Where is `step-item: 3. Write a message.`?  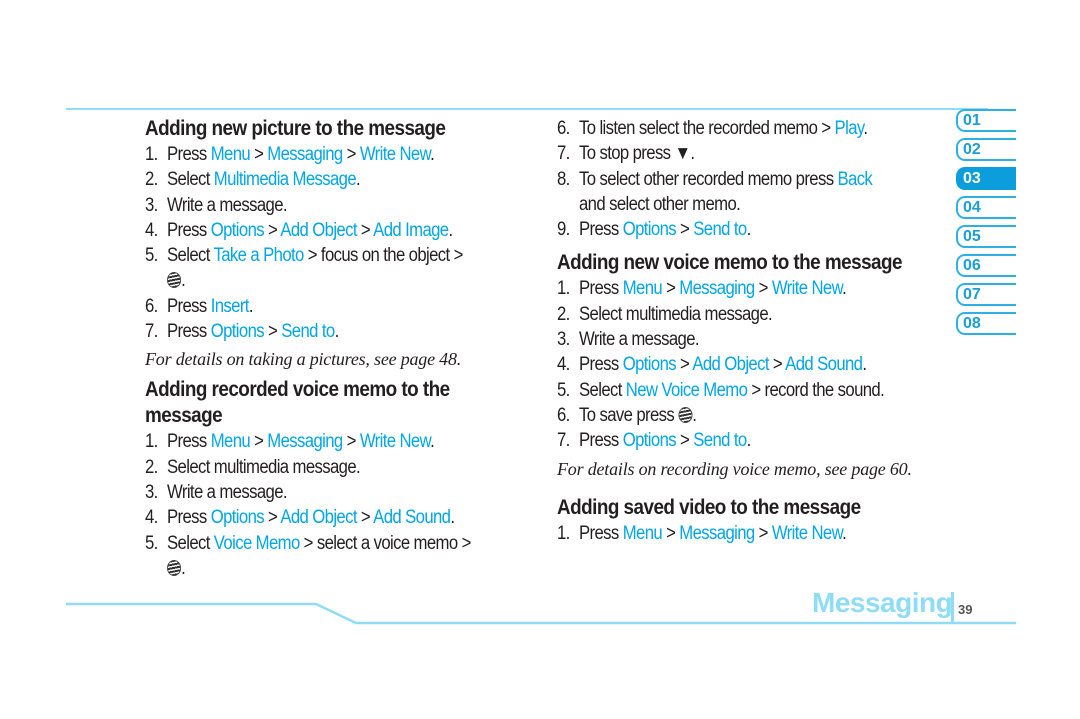
step-item: 3. Write a message. is located at coordinates (724, 339).